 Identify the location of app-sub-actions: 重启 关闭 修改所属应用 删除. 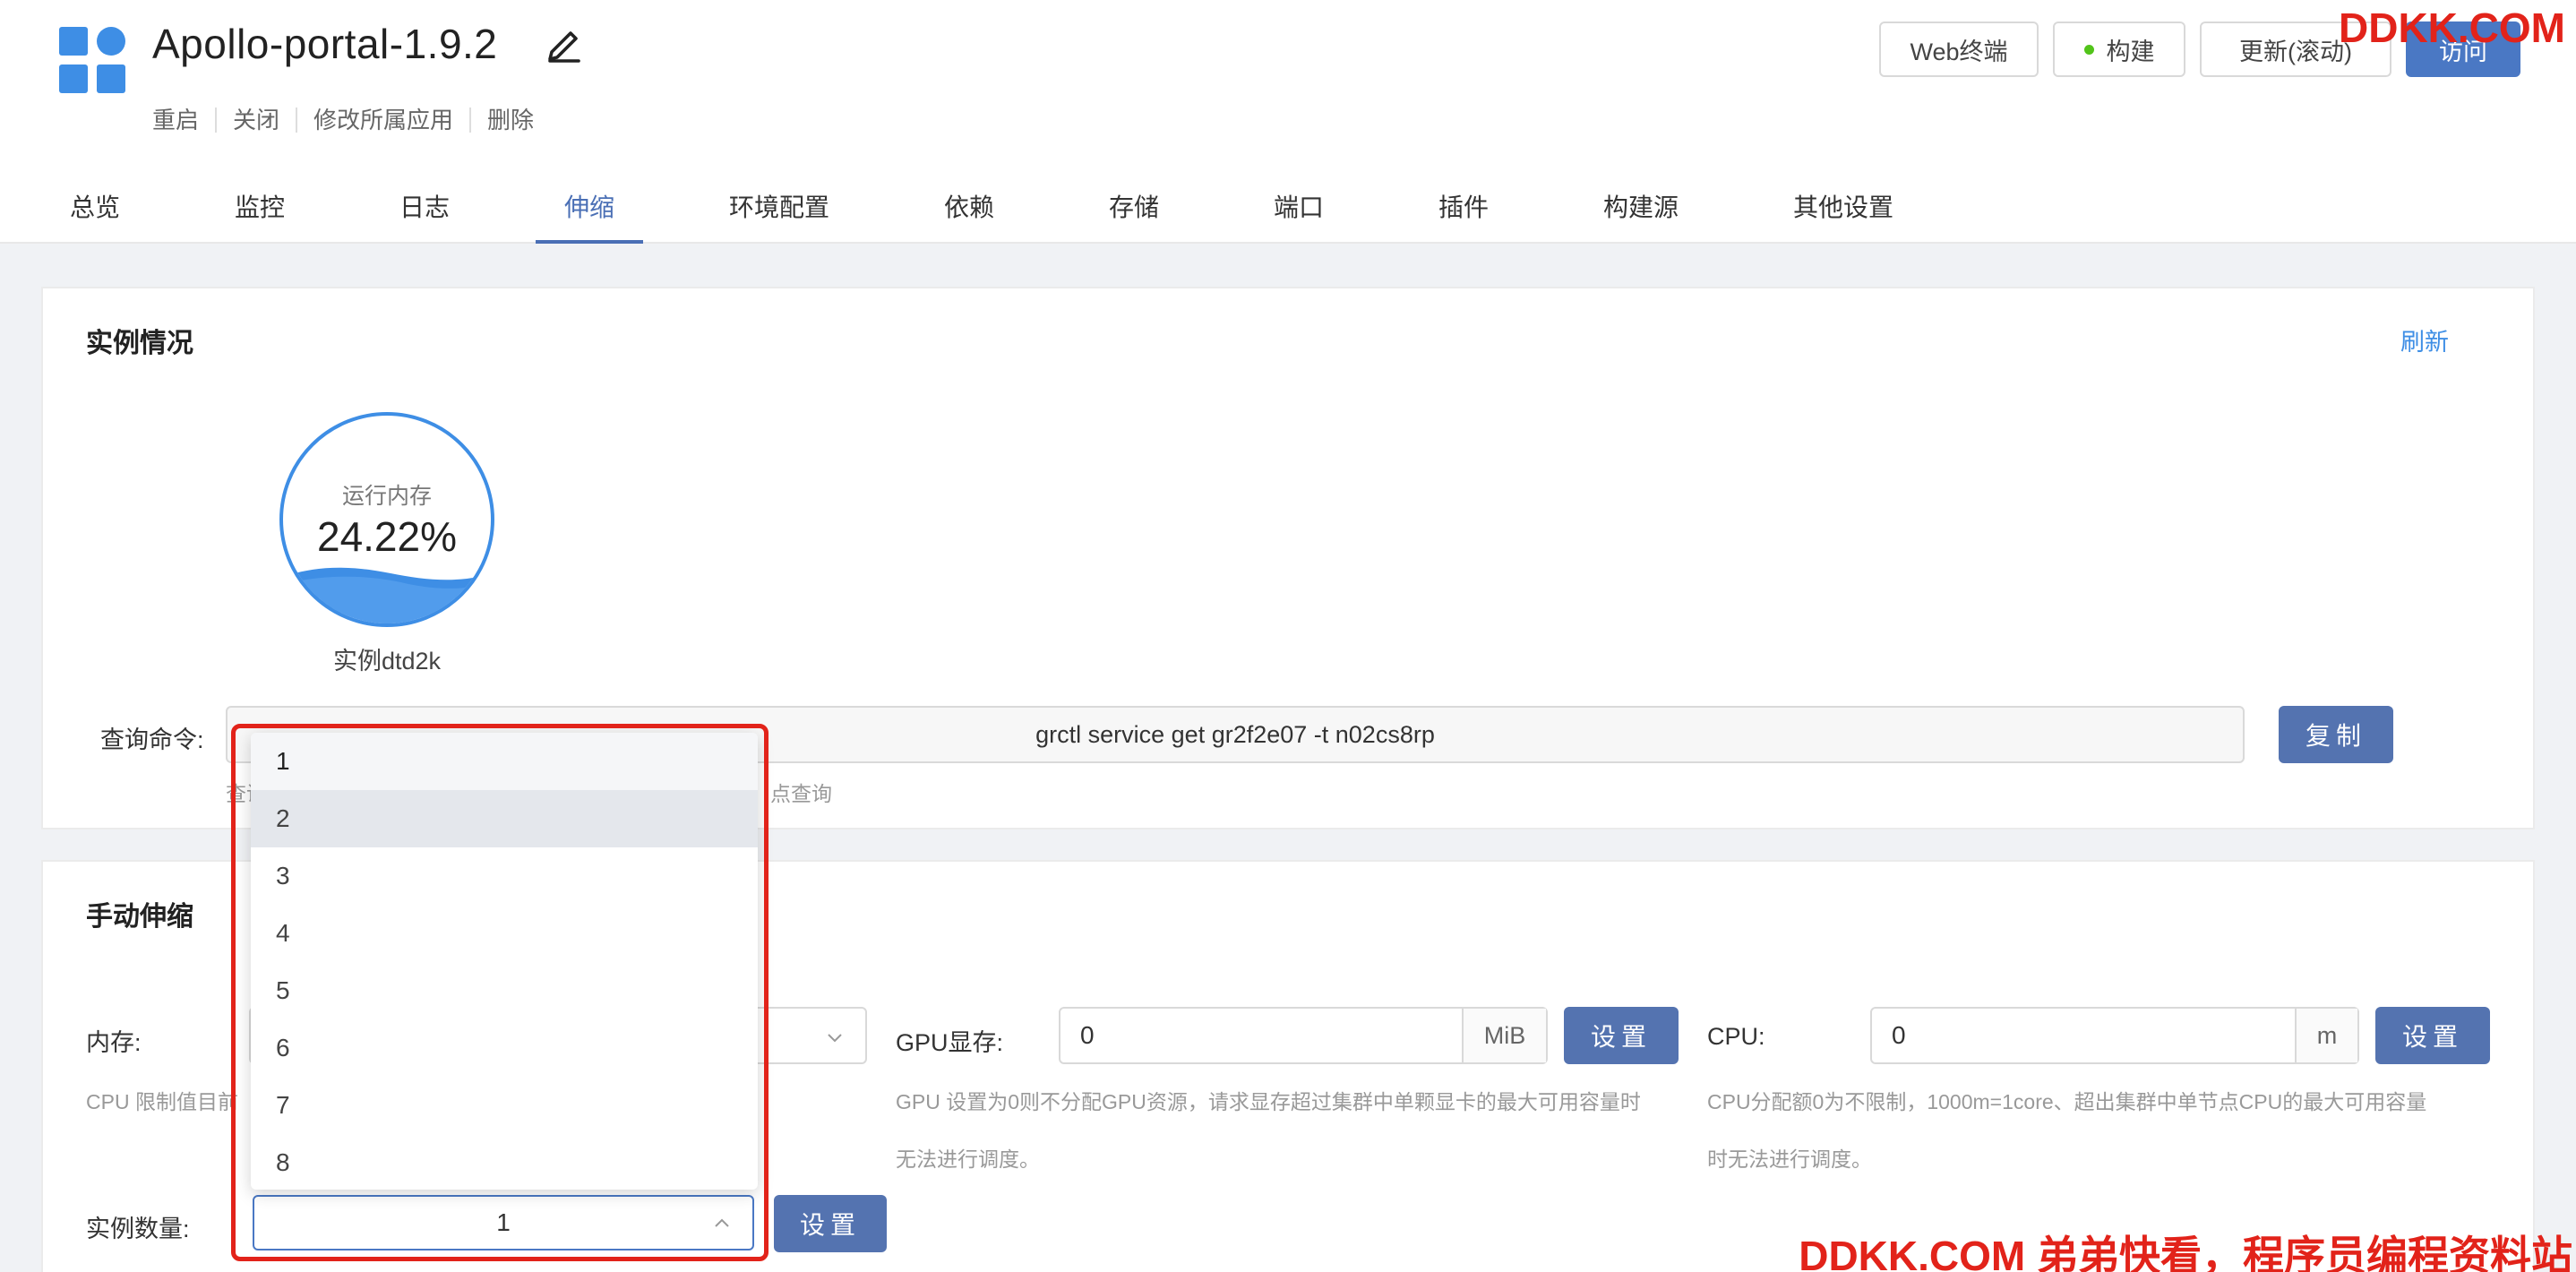
(351, 120).